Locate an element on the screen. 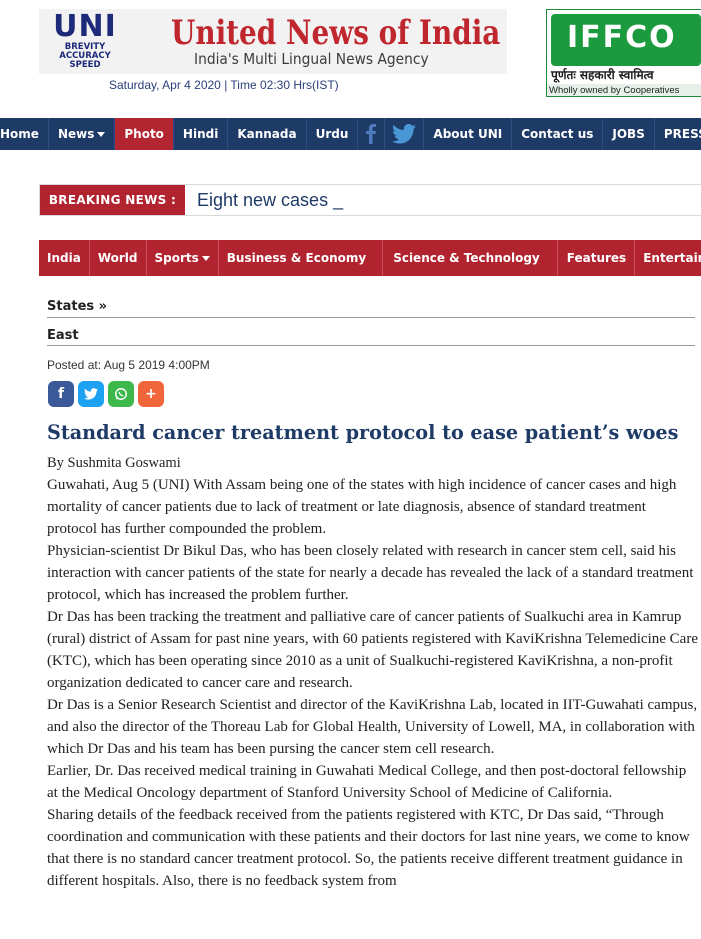 Image resolution: width=701 pixels, height=939 pixels. category-entertainment: Entertainment is located at coordinates (668, 258).